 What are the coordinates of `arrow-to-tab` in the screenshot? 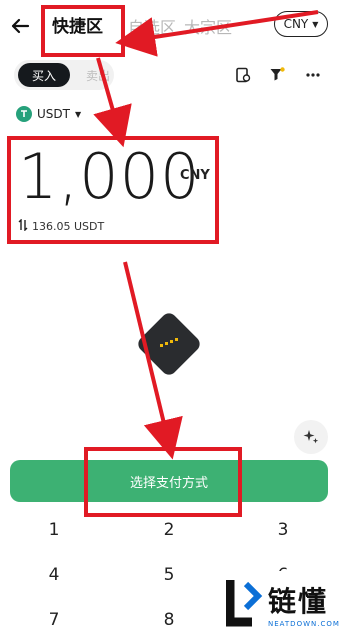 It's located at (217, 33).